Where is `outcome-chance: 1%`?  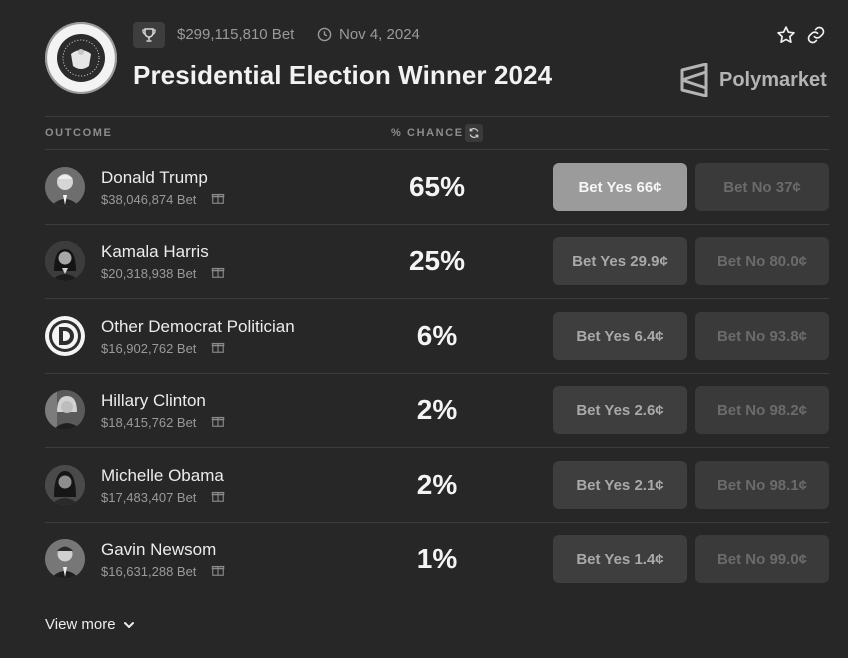 outcome-chance: 1% is located at coordinates (437, 558).